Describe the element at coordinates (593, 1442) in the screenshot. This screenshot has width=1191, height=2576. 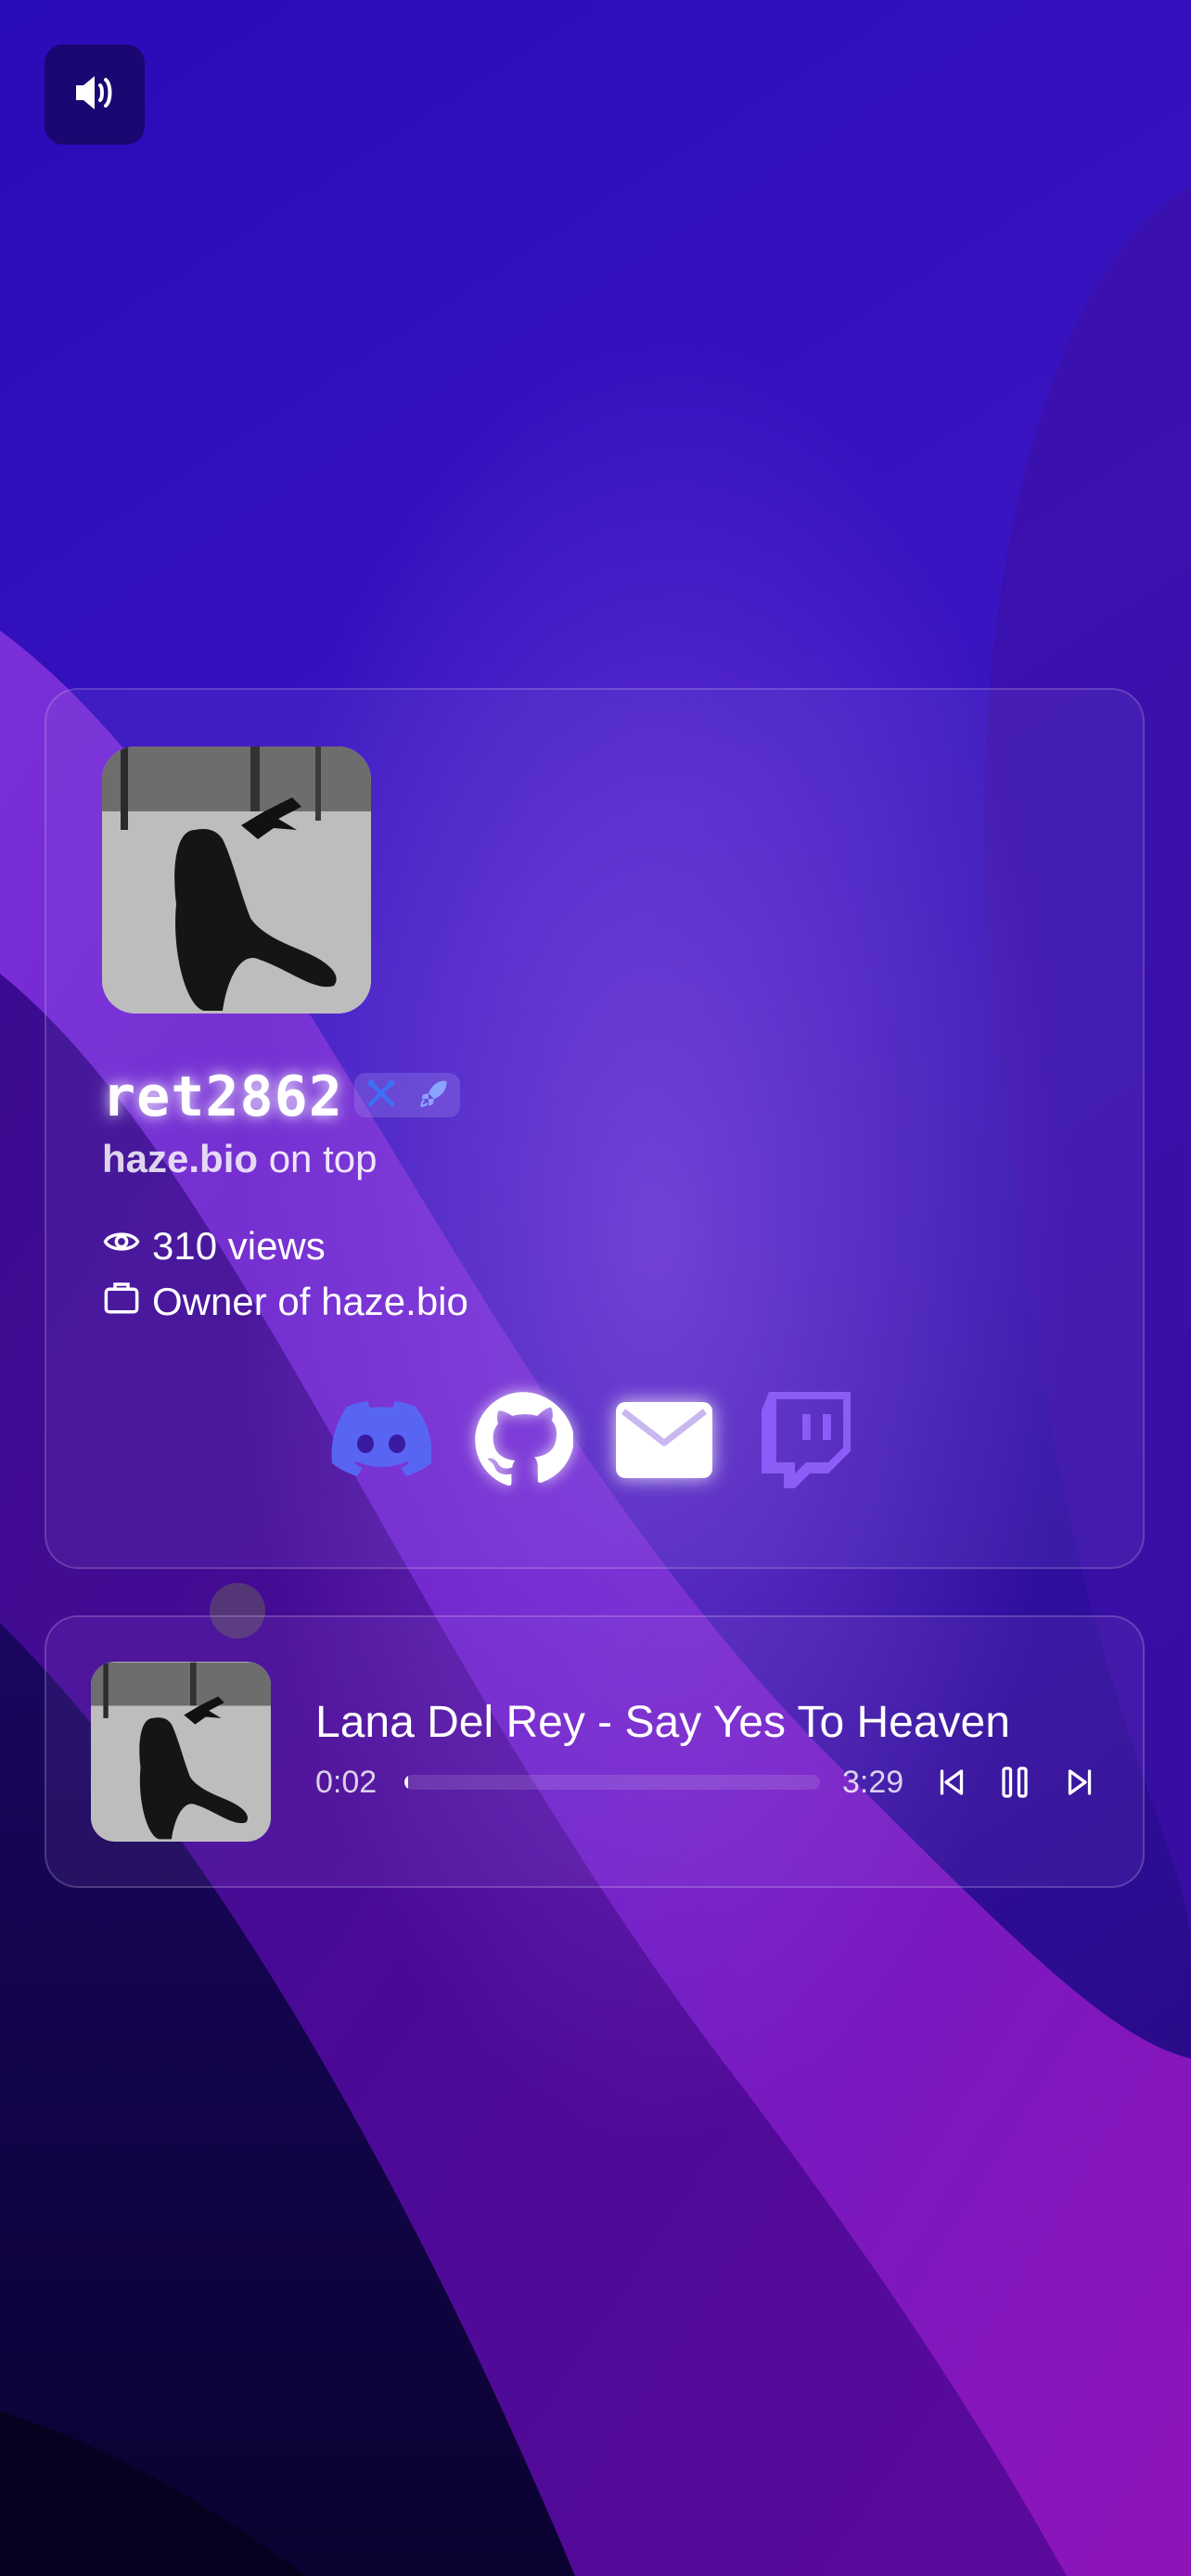
I see `social-links` at that location.